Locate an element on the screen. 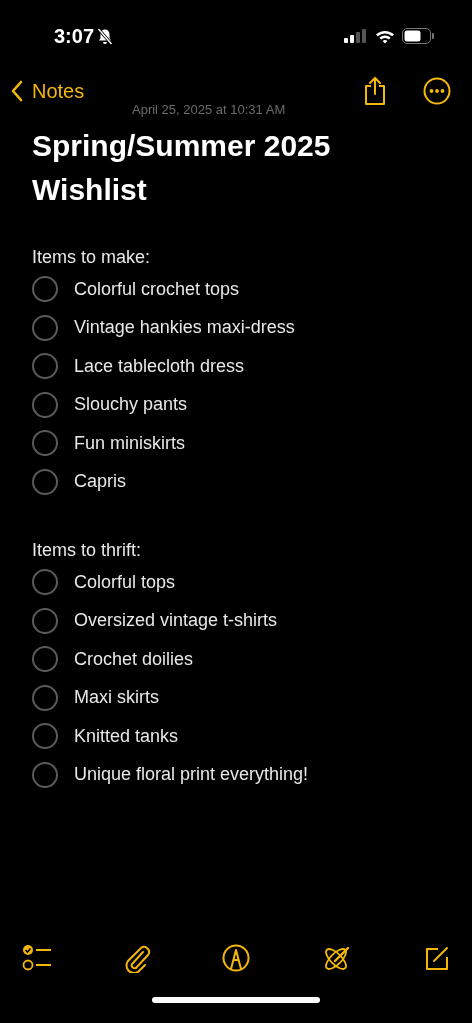 Image resolution: width=472 pixels, height=1023 pixels. section-heading: Items to make: is located at coordinates (92, 257).